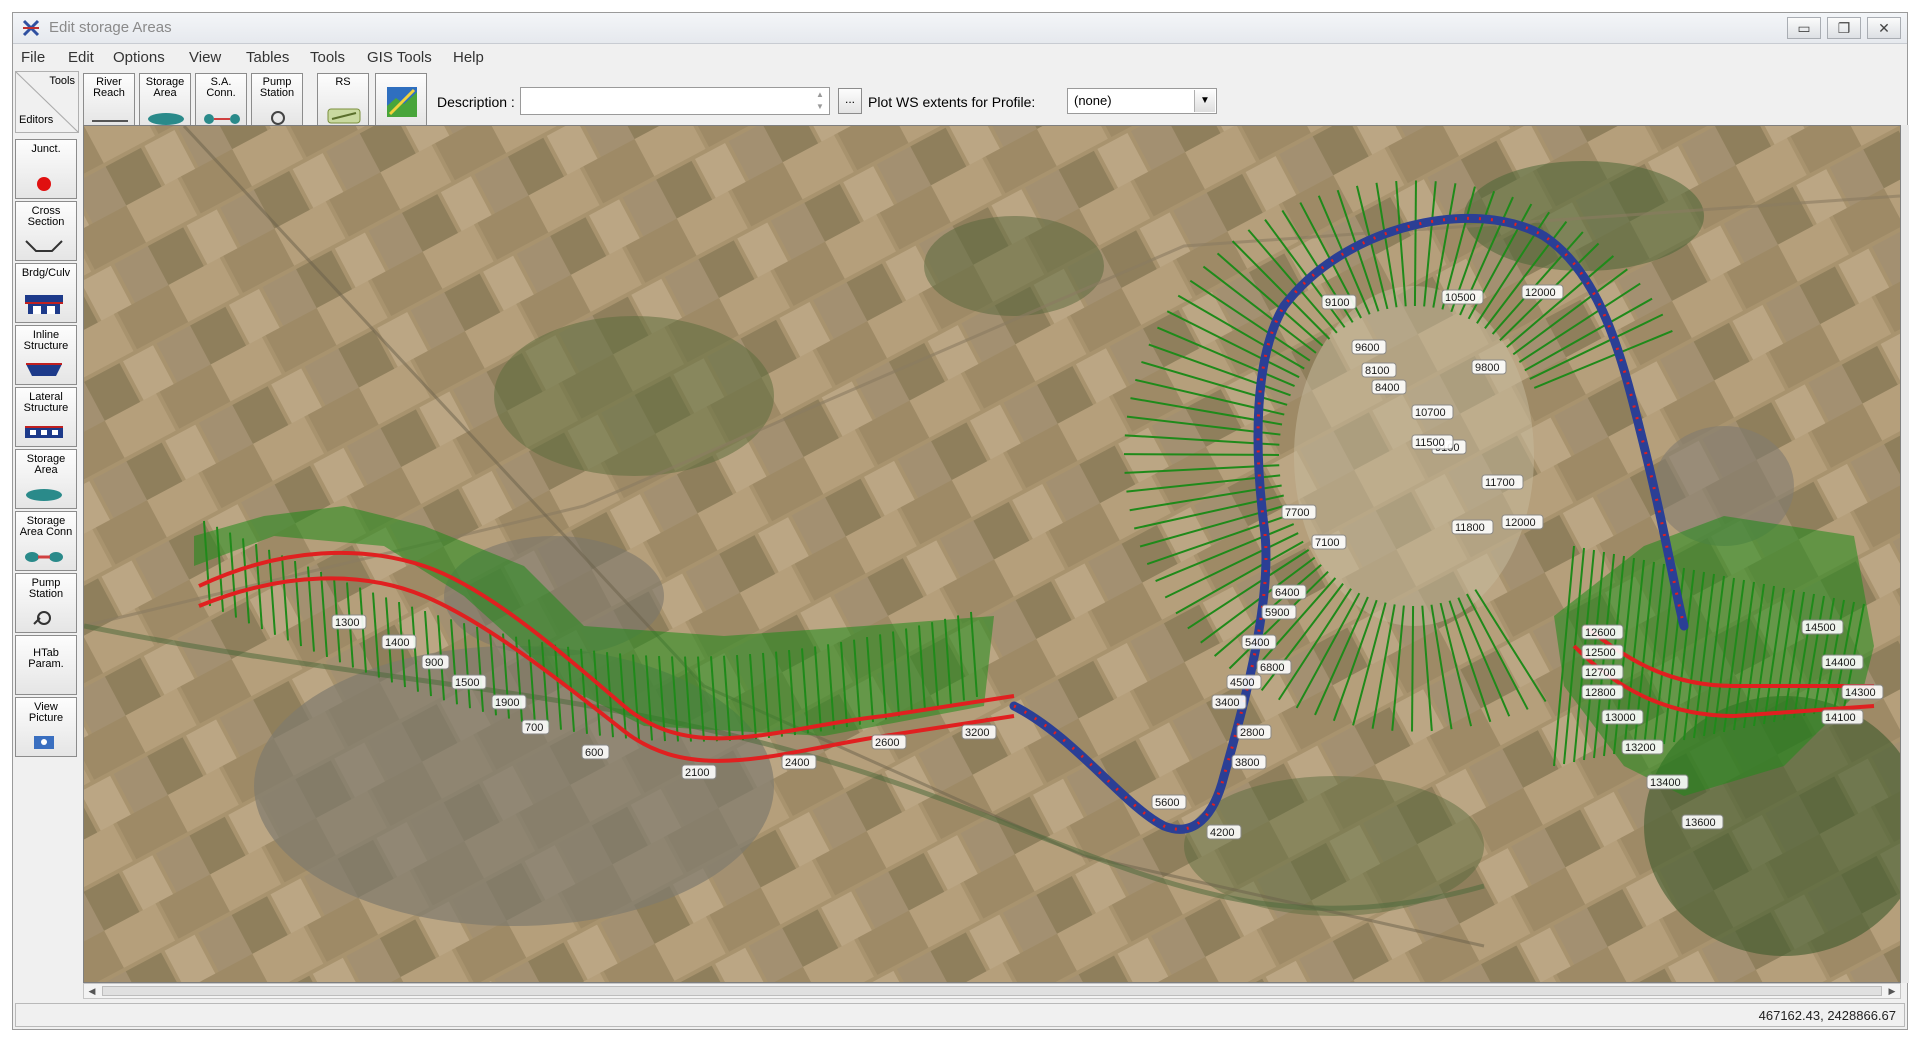 The height and width of the screenshot is (1038, 1920). I want to click on station-label: 1400, so click(397, 643).